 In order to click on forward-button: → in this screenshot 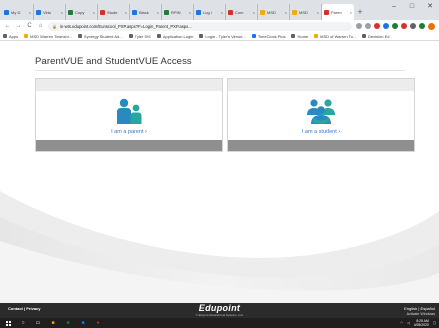, I will do `click(18, 26)`.